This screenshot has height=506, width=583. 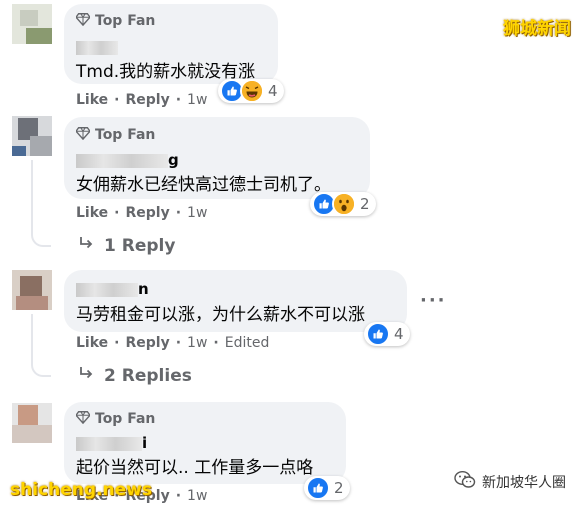 I want to click on comment-text: 起价当然可以.. 工作量多一点咯, so click(x=195, y=468).